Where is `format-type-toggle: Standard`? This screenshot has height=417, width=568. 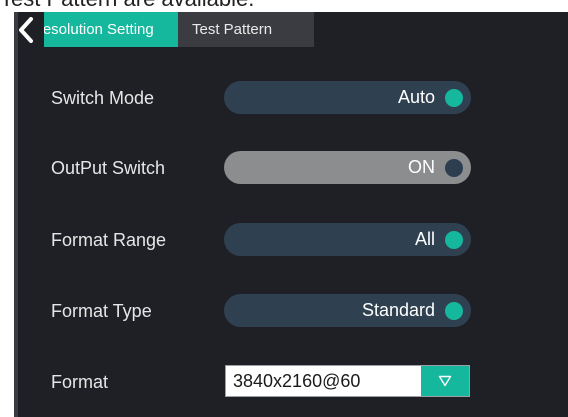 format-type-toggle: Standard is located at coordinates (347, 310).